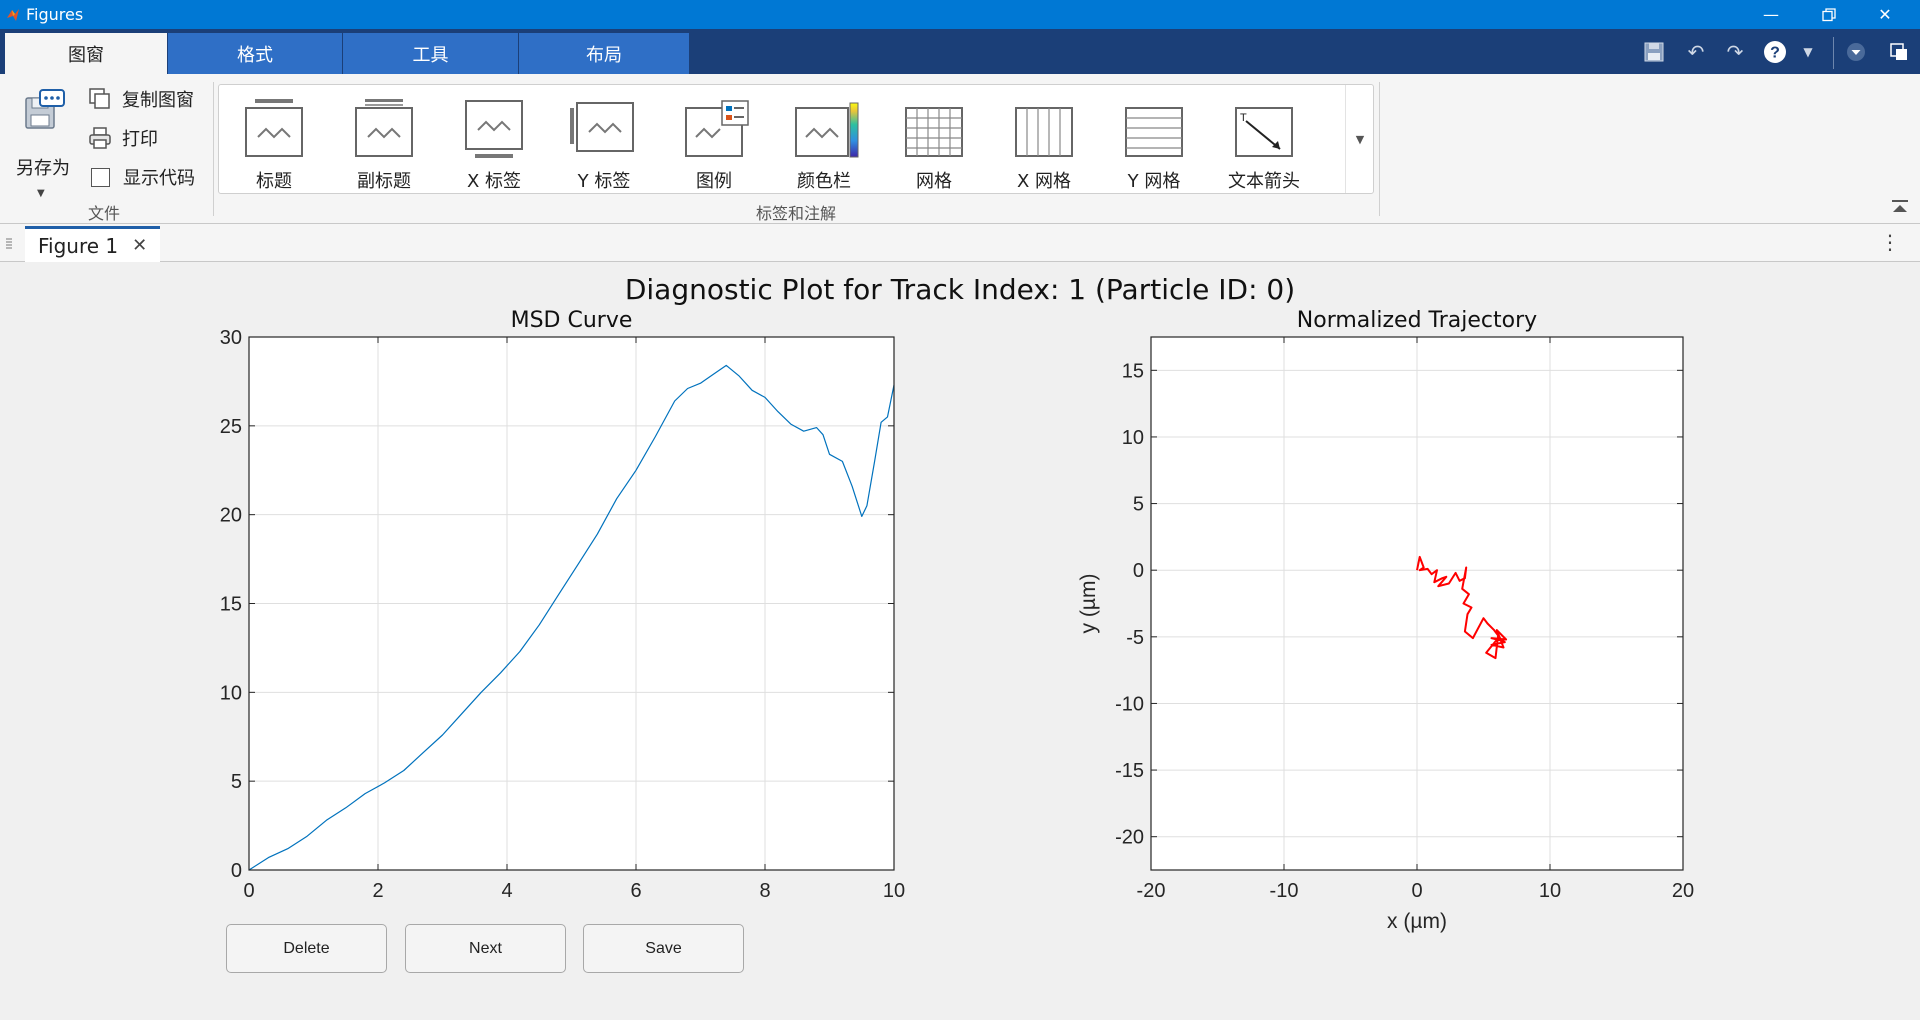 This screenshot has width=1920, height=1020. What do you see at coordinates (602, 127) in the screenshot?
I see `ylabel-icon` at bounding box center [602, 127].